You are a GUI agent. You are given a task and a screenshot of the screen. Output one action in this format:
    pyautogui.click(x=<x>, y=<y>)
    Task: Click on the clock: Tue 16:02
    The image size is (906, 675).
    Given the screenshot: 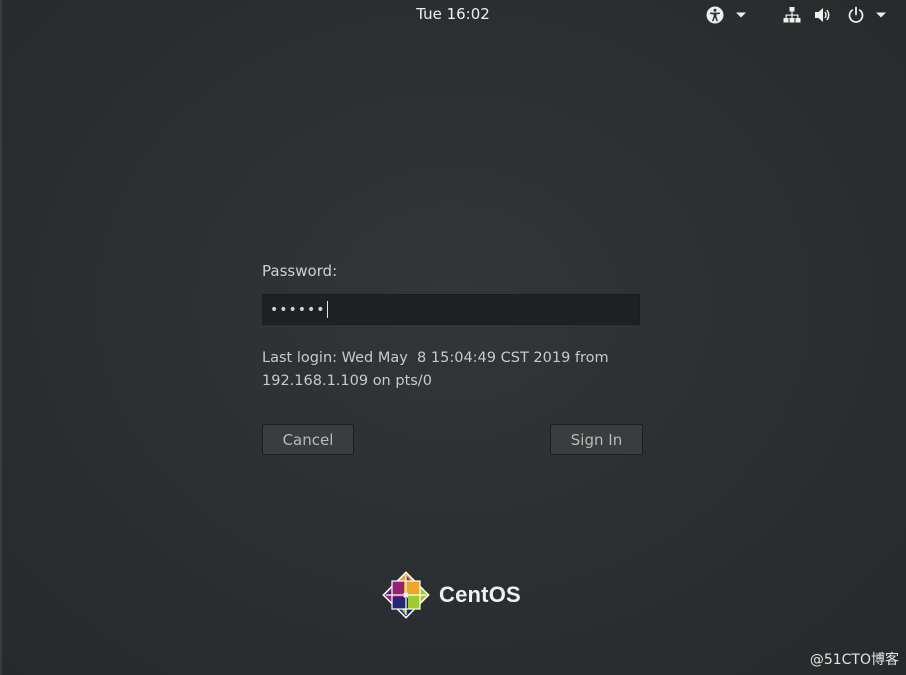 What is the action you would take?
    pyautogui.click(x=453, y=14)
    